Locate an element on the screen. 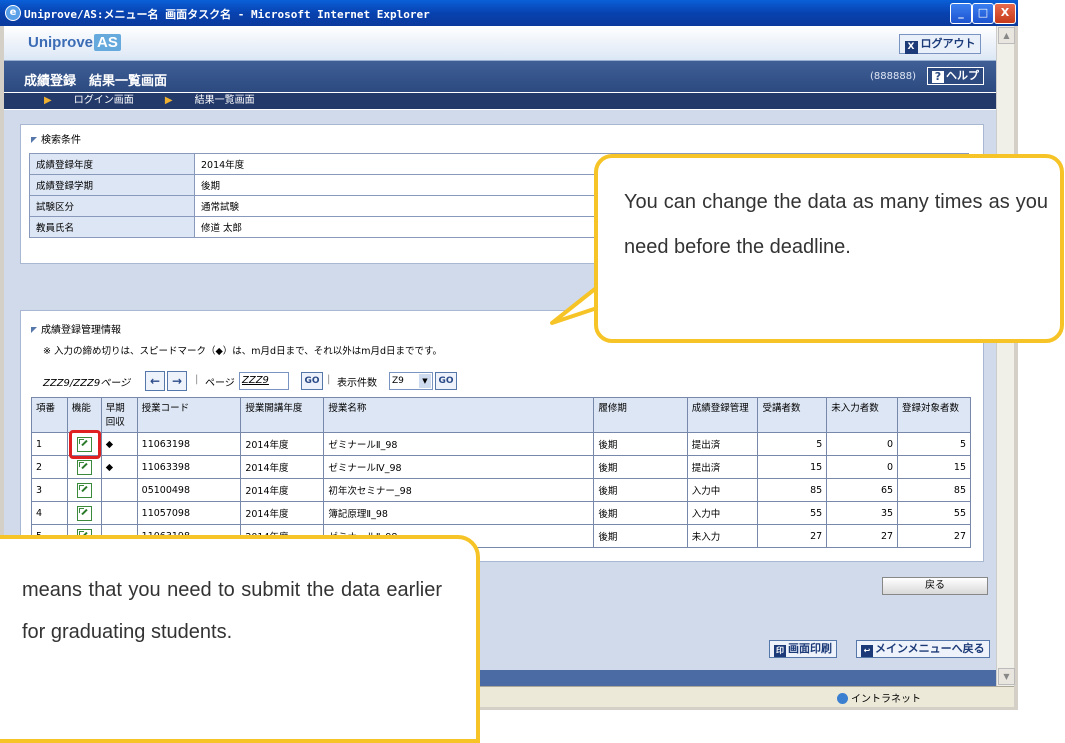  maximize-button: □ is located at coordinates (983, 13).